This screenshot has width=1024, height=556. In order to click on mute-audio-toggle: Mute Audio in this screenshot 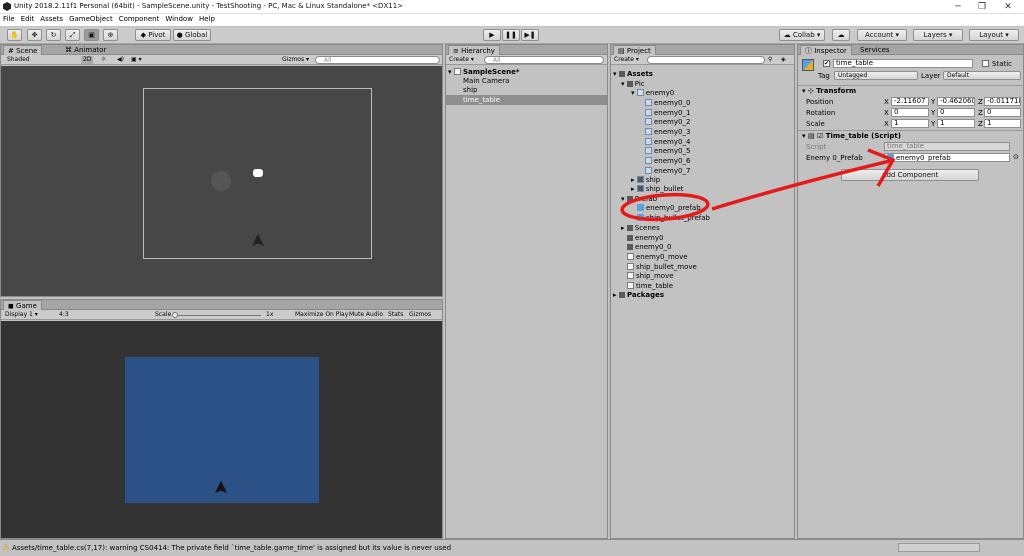, I will do `click(366, 315)`.